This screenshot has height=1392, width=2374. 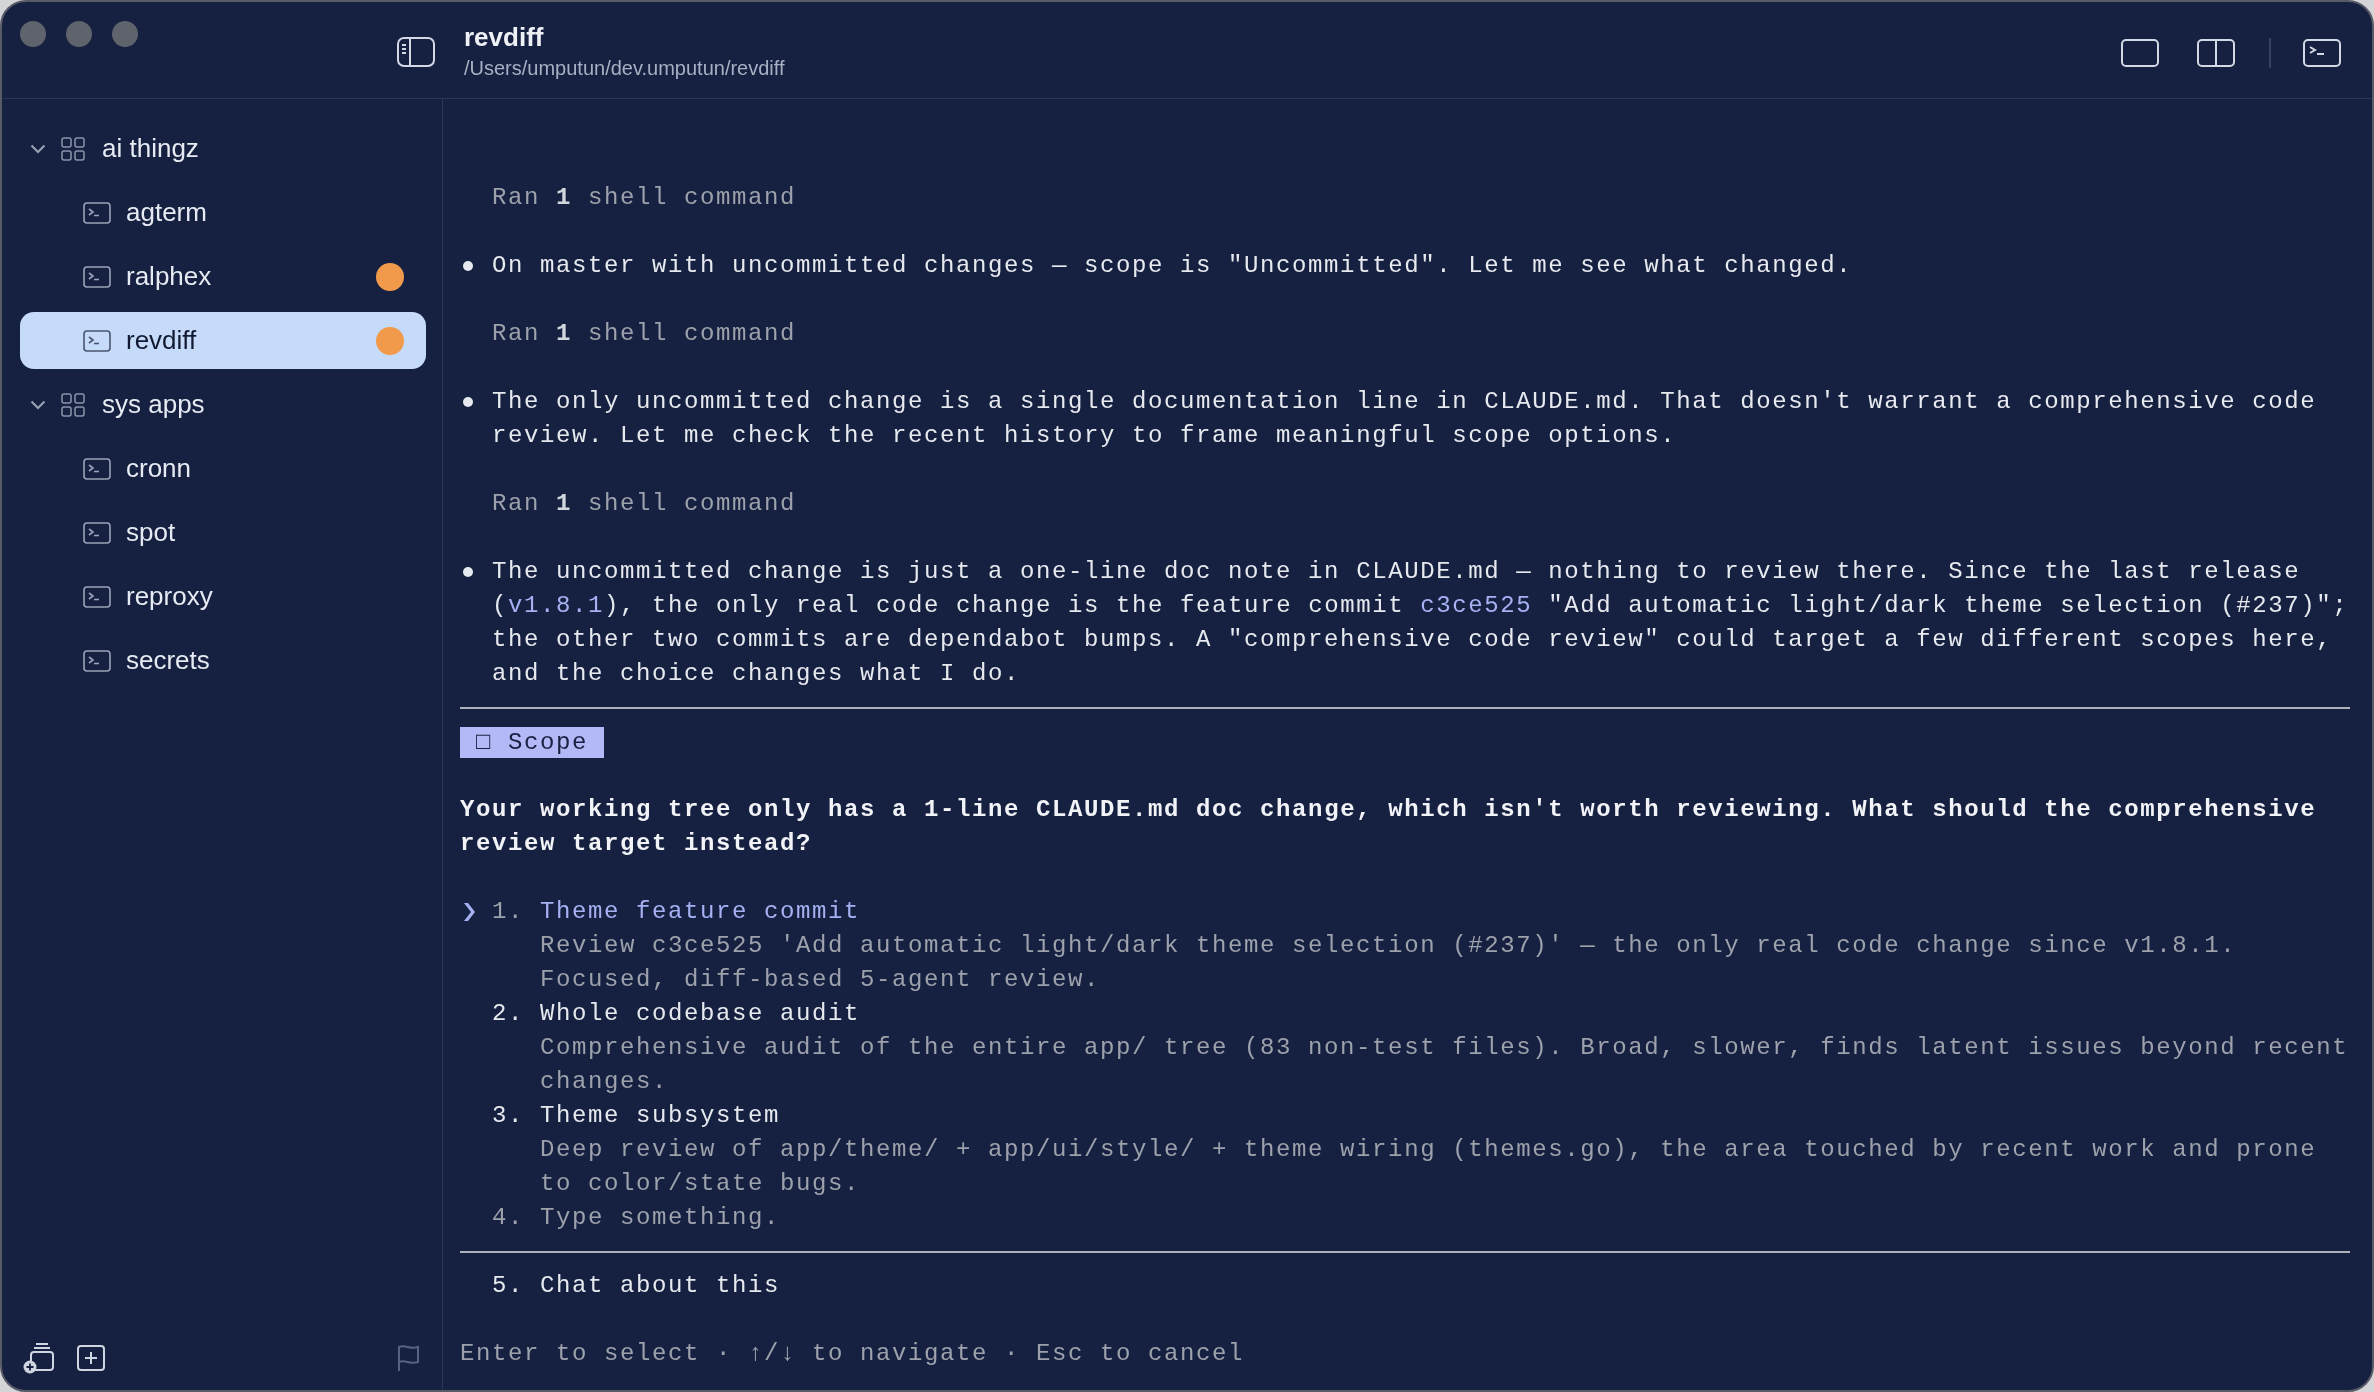 What do you see at coordinates (1405, 419) in the screenshot?
I see `message-text: The only uncommitted change is a single documentation line in CLAUDE.md. That doesn't warrant a comprehensive code review. Let me check the recent history to frame meaningful scope options.` at bounding box center [1405, 419].